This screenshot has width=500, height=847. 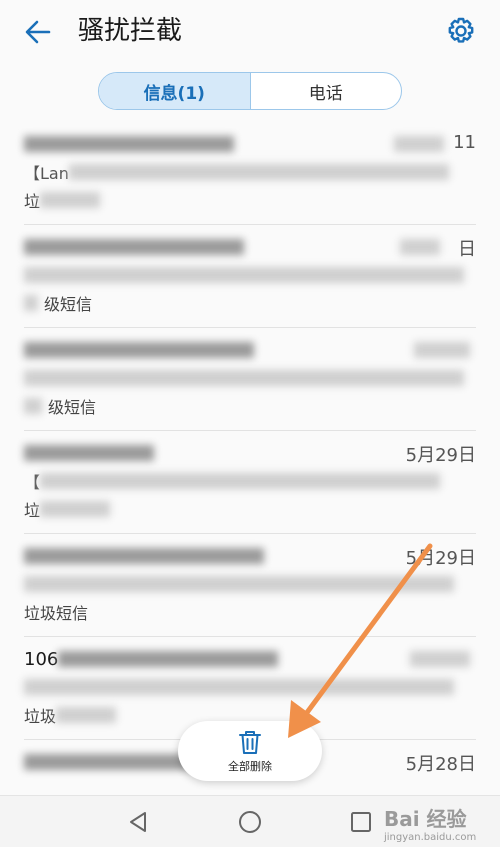 I want to click on list-item: 级短信, so click(x=250, y=379).